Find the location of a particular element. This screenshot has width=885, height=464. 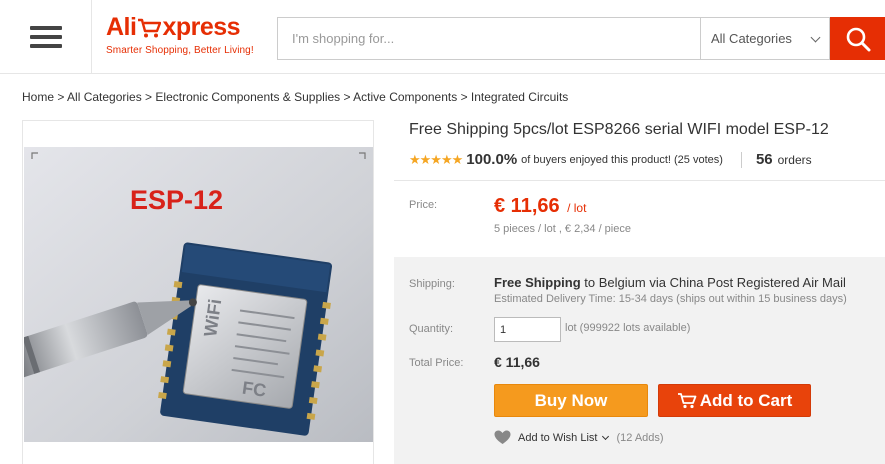

wish-list: Add to Wish List (12 Adds) is located at coordinates (579, 437).